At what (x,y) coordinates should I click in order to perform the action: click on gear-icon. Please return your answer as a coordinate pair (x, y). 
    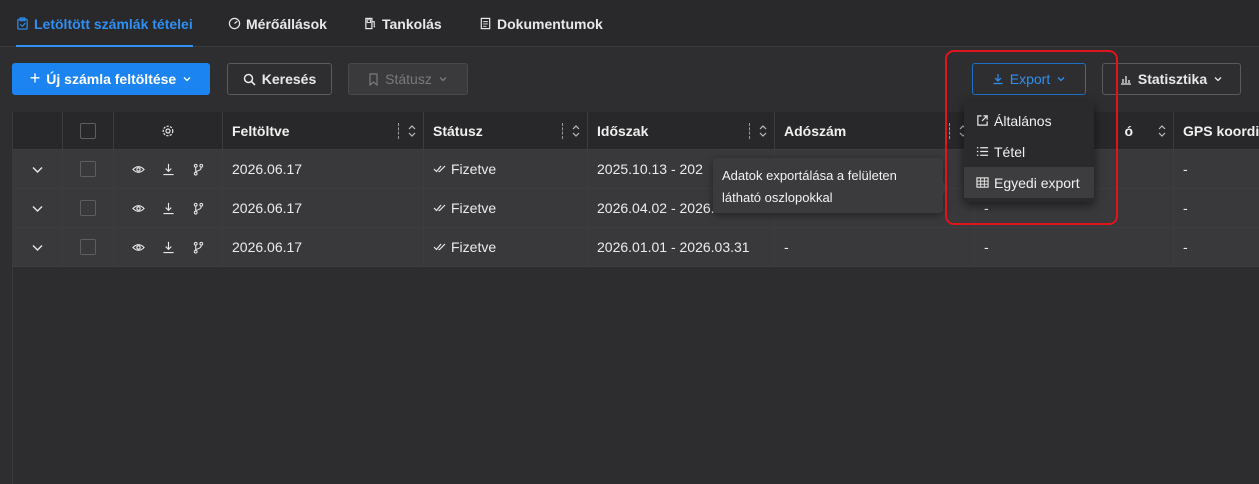
    Looking at the image, I should click on (168, 131).